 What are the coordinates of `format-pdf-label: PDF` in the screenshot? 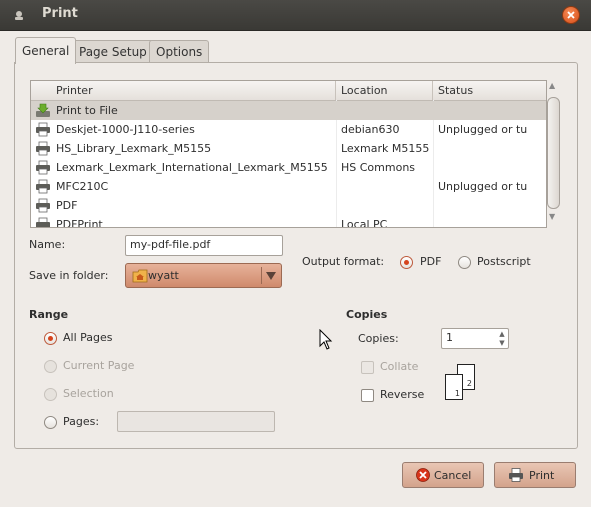 It's located at (430, 261).